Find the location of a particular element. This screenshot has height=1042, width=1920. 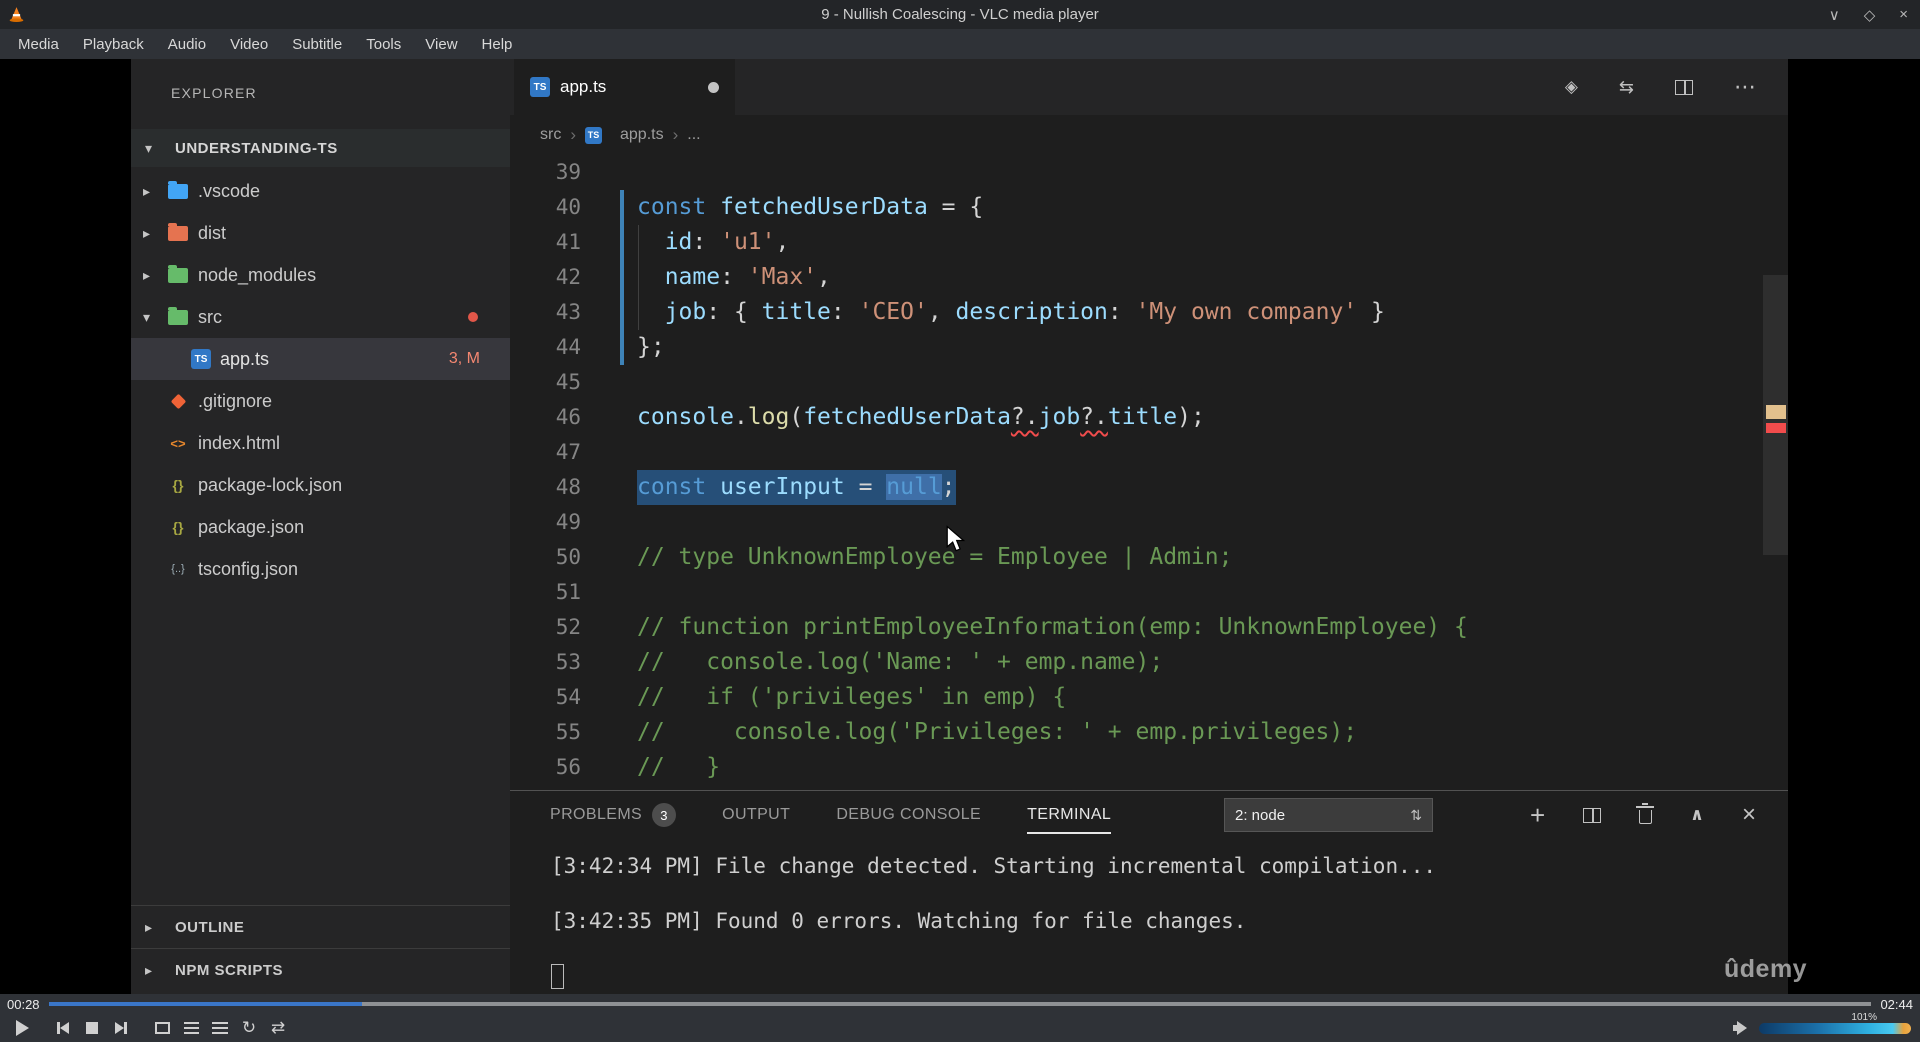

tree-item-gitignore: .gitignore is located at coordinates (320, 401).